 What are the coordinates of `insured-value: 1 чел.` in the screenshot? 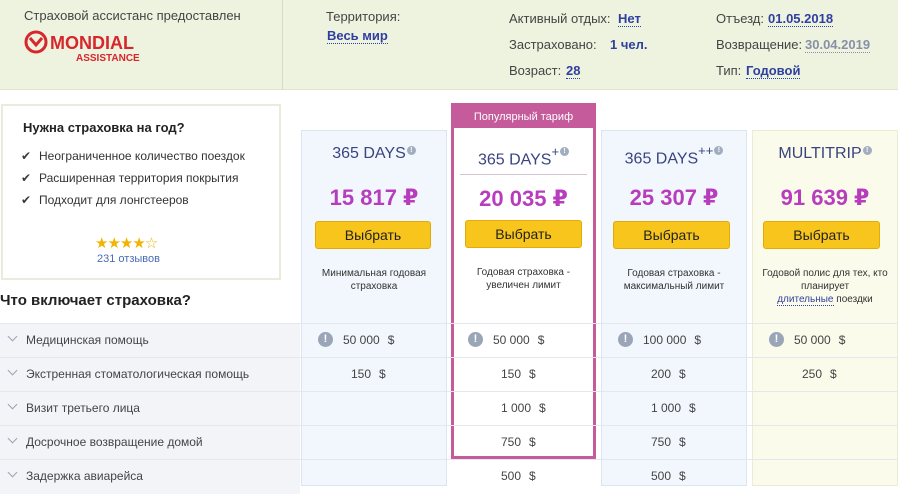 It's located at (629, 44).